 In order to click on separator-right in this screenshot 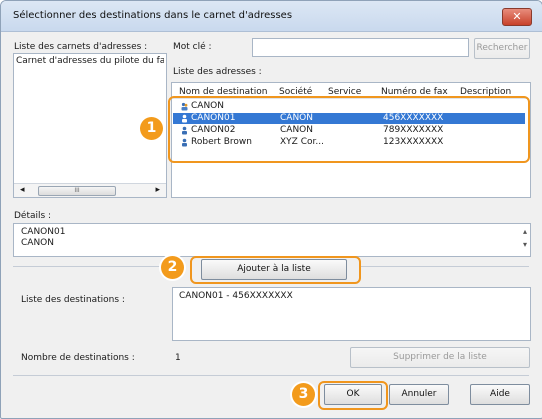, I will do `click(444, 266)`.